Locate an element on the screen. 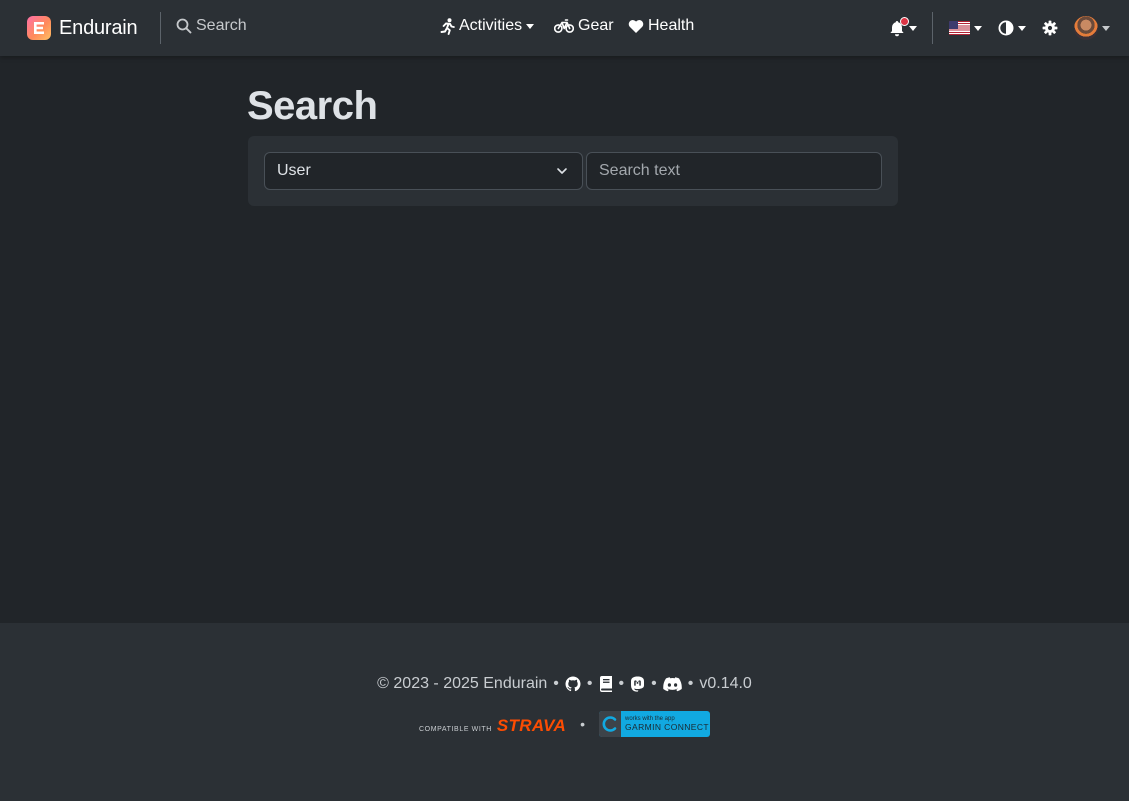 The height and width of the screenshot is (801, 1129). search-icon is located at coordinates (184, 26).